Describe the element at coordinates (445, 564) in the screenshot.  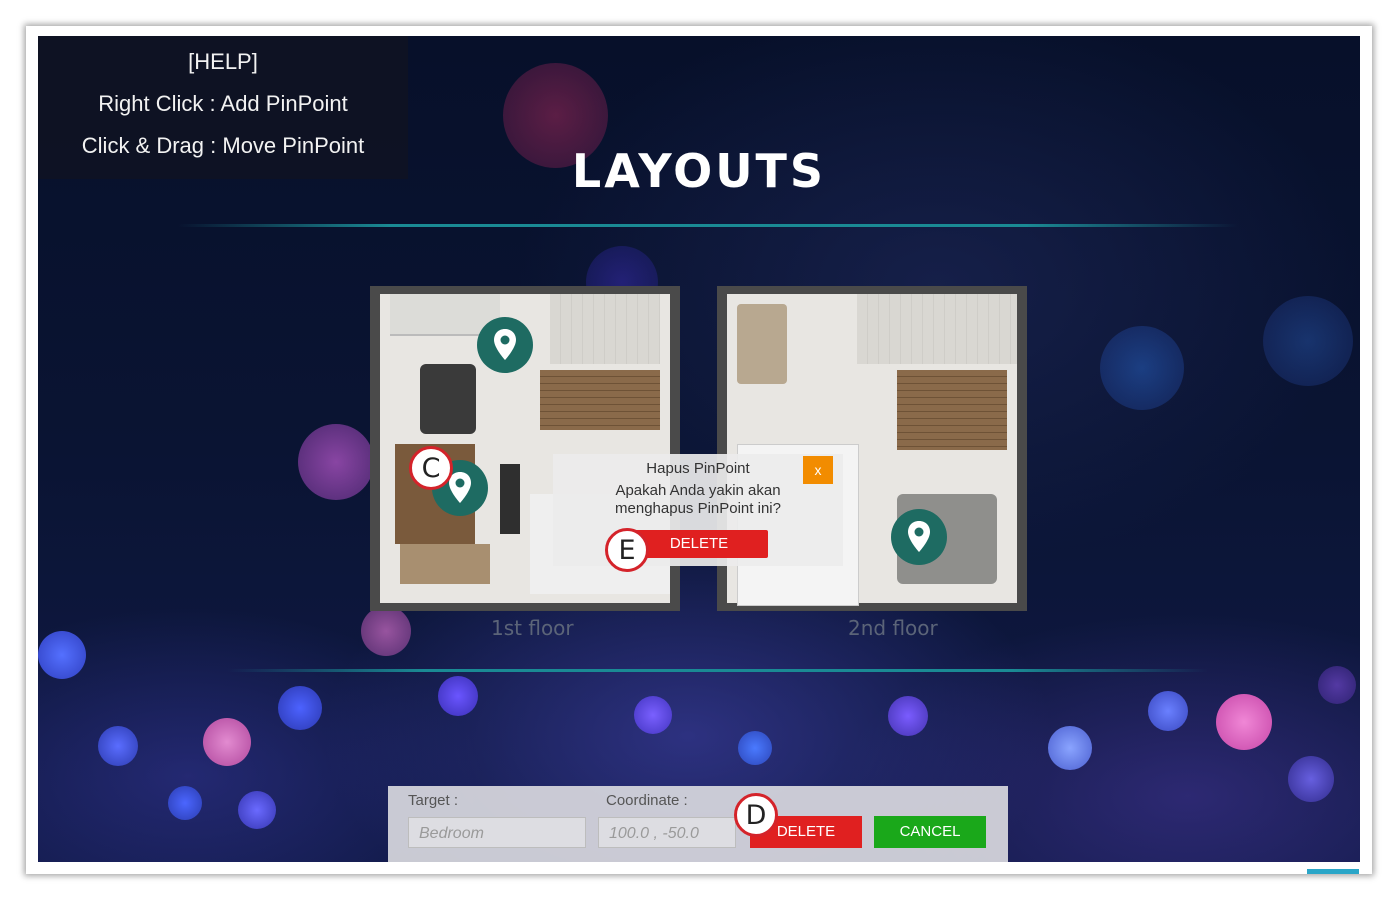
I see `sofa` at that location.